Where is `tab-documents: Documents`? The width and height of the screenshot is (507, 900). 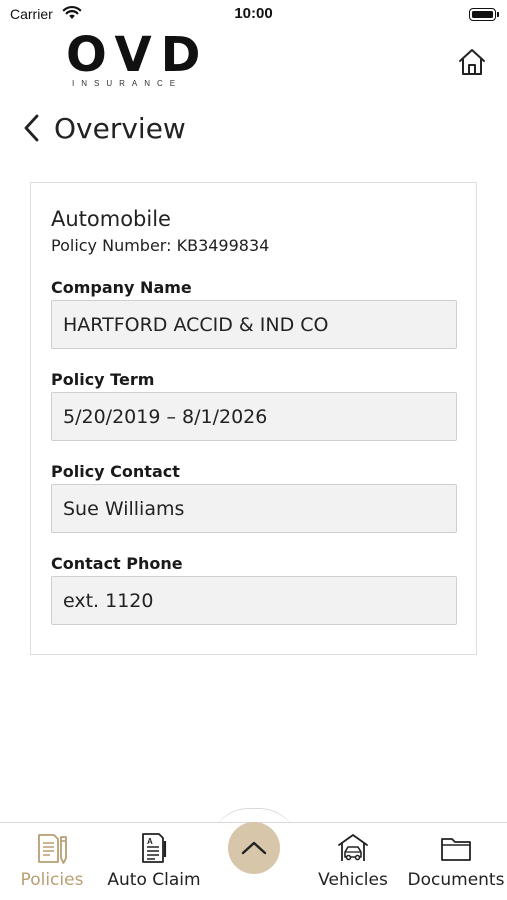 tab-documents: Documents is located at coordinates (456, 861).